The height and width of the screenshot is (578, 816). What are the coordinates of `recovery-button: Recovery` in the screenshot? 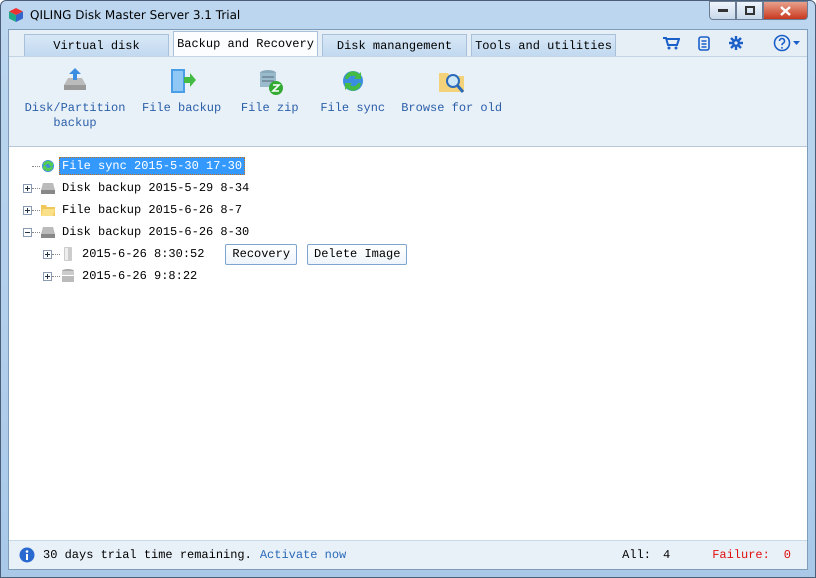 It's located at (261, 254).